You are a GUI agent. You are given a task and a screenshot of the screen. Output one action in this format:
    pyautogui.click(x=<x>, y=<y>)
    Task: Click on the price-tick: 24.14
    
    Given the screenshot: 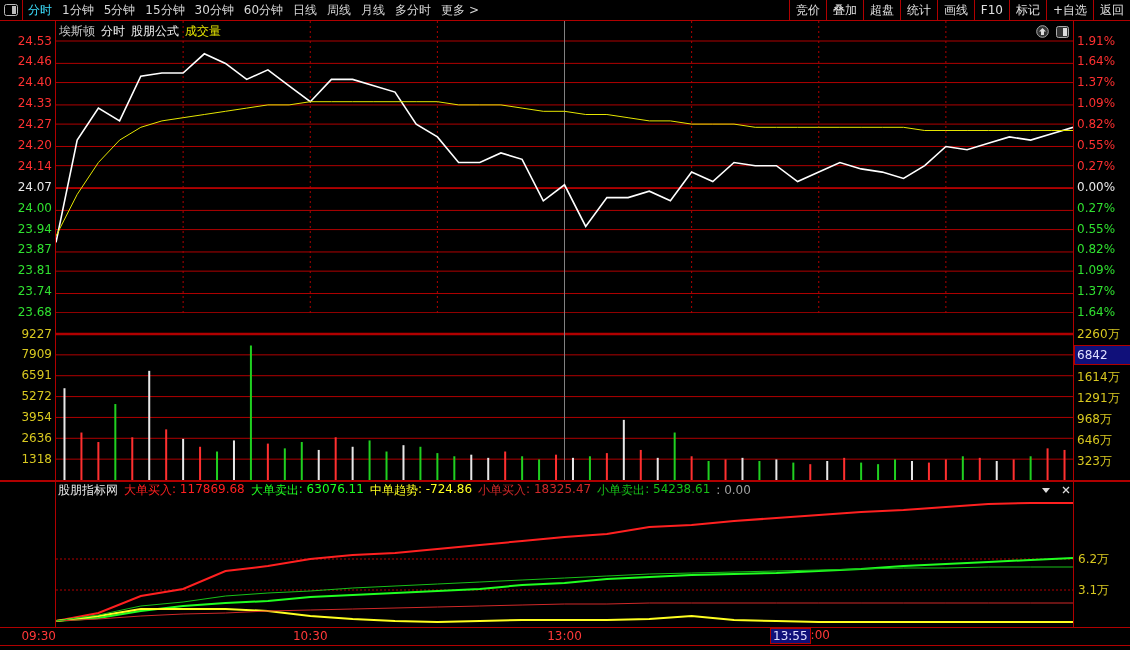 What is the action you would take?
    pyautogui.click(x=34, y=166)
    